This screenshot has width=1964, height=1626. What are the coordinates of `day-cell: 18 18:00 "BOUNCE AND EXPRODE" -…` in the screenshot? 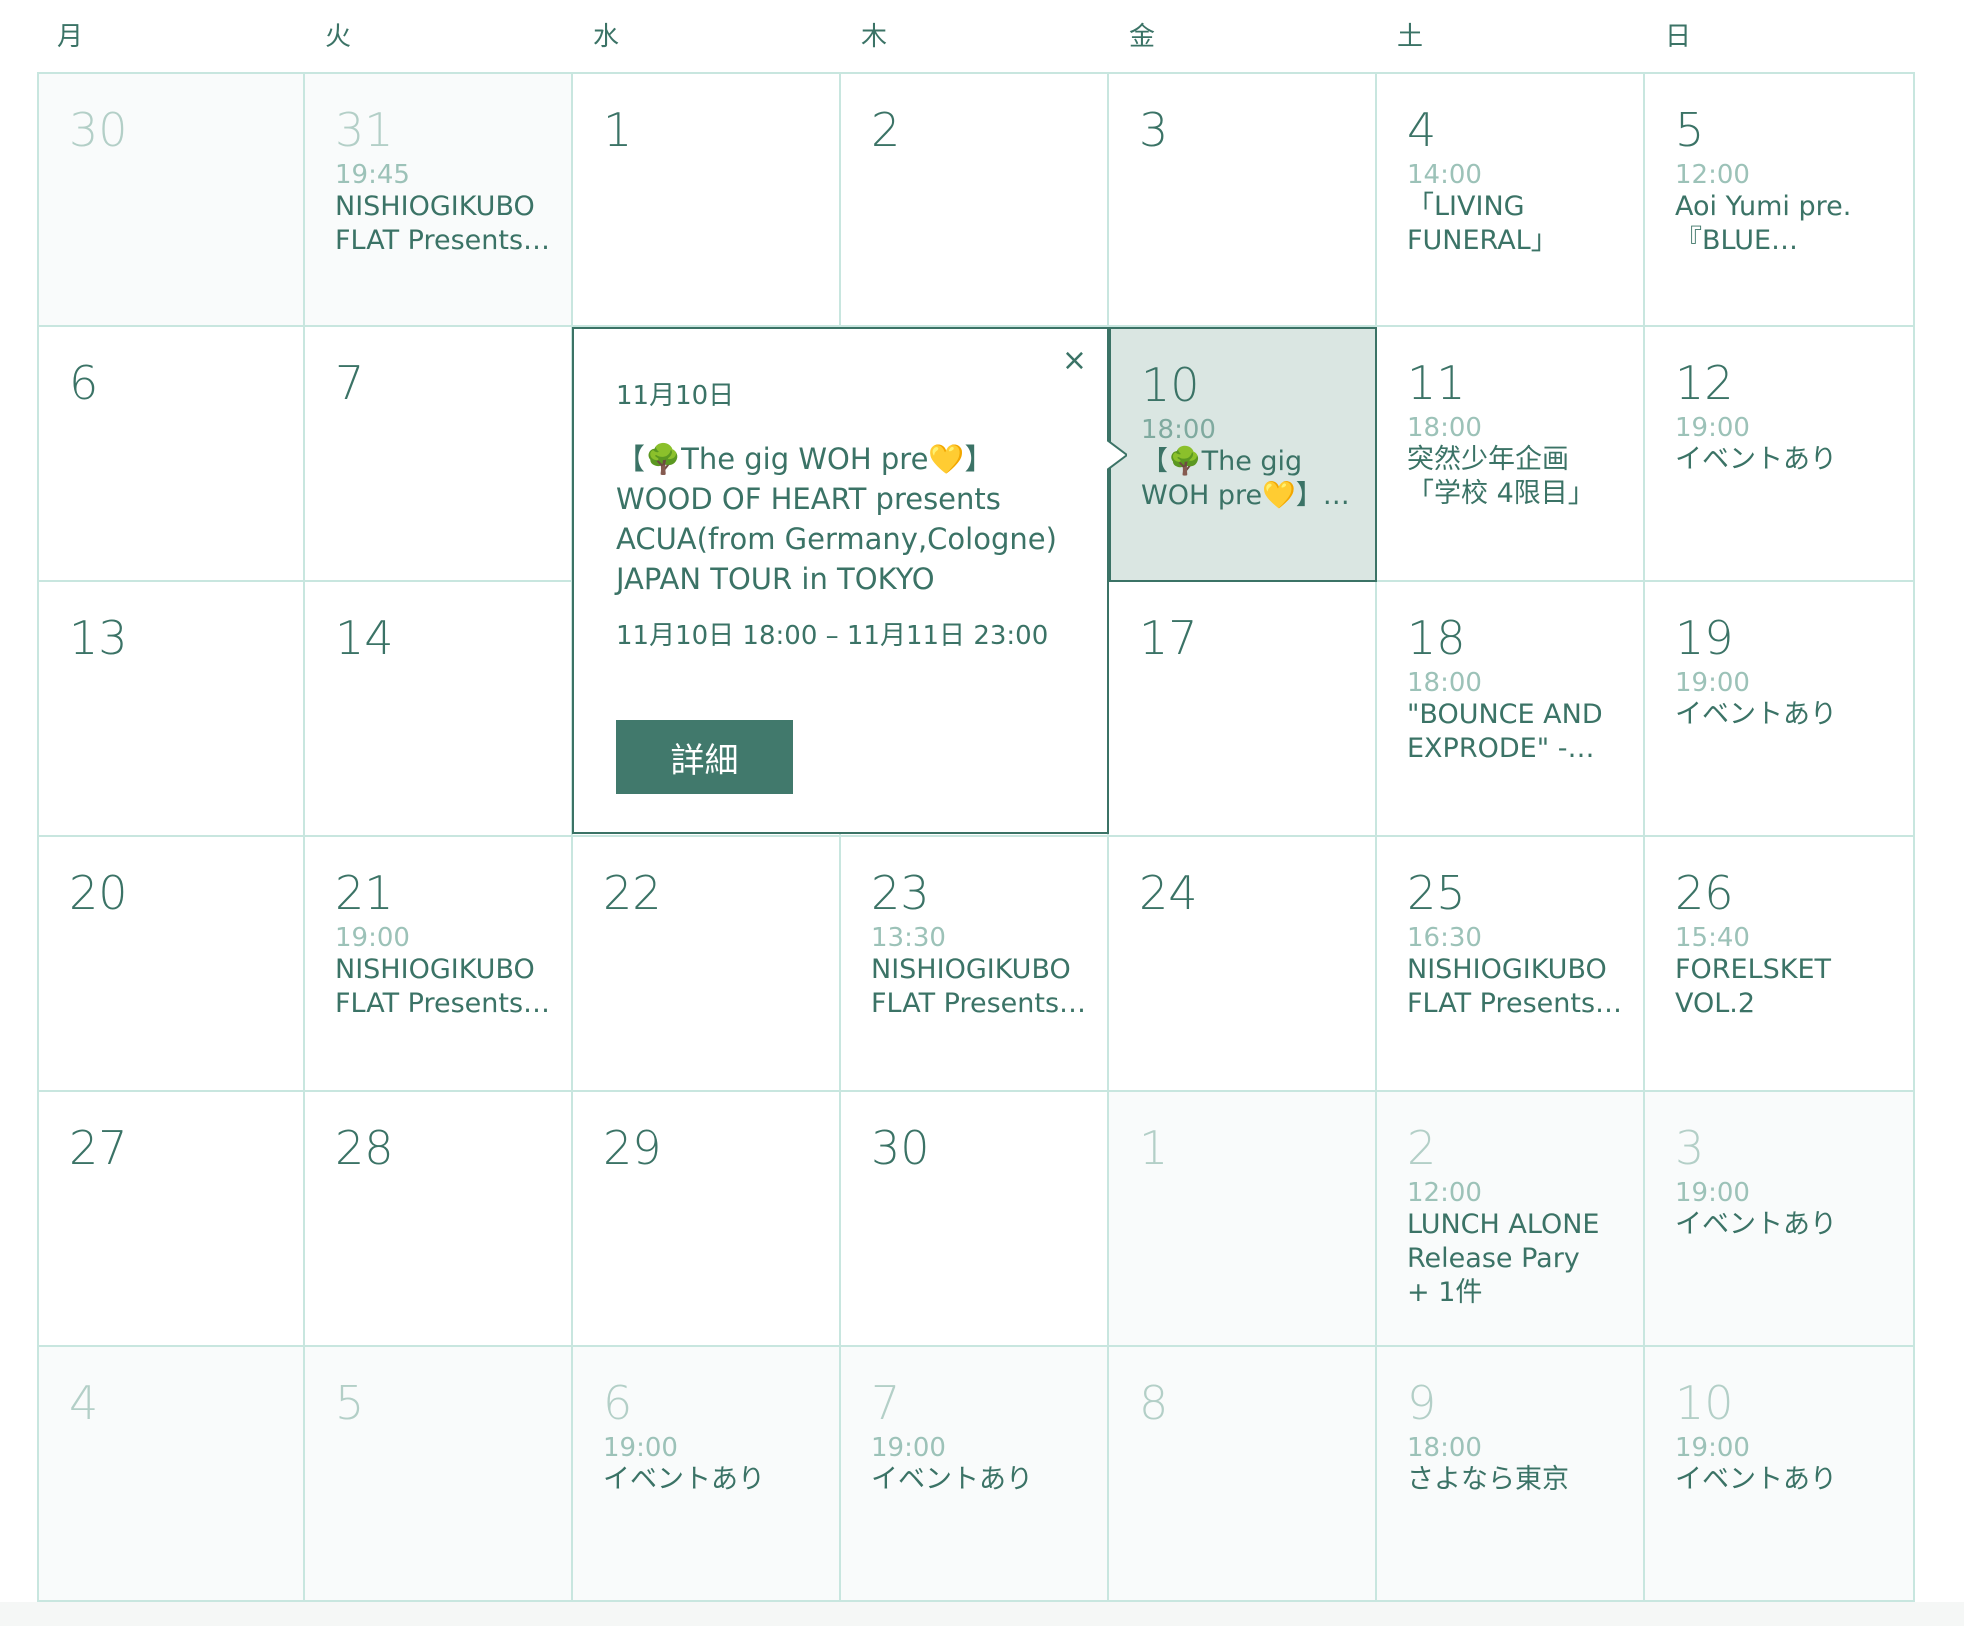 It's located at (1511, 709).